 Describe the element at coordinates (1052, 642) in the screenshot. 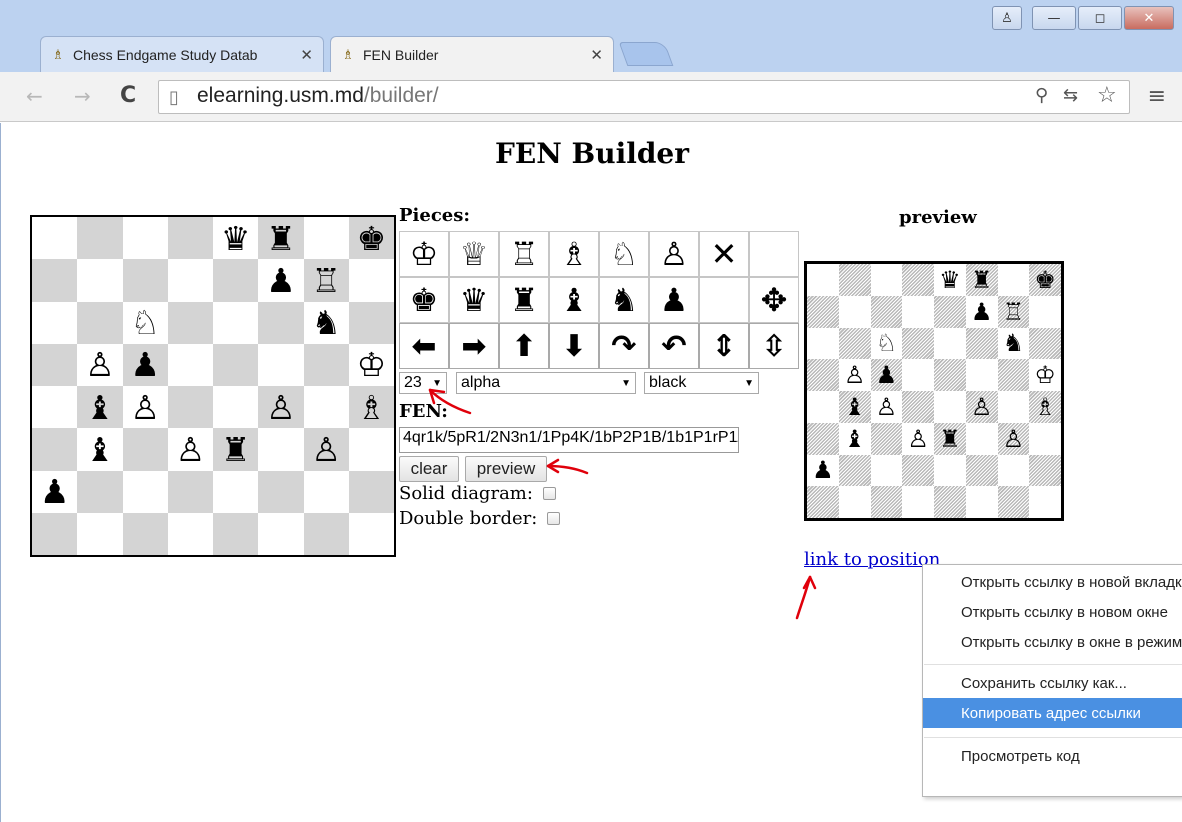

I see `ctx-open-incognito: Открыть ссылку в окне в режиме инкогнито` at that location.